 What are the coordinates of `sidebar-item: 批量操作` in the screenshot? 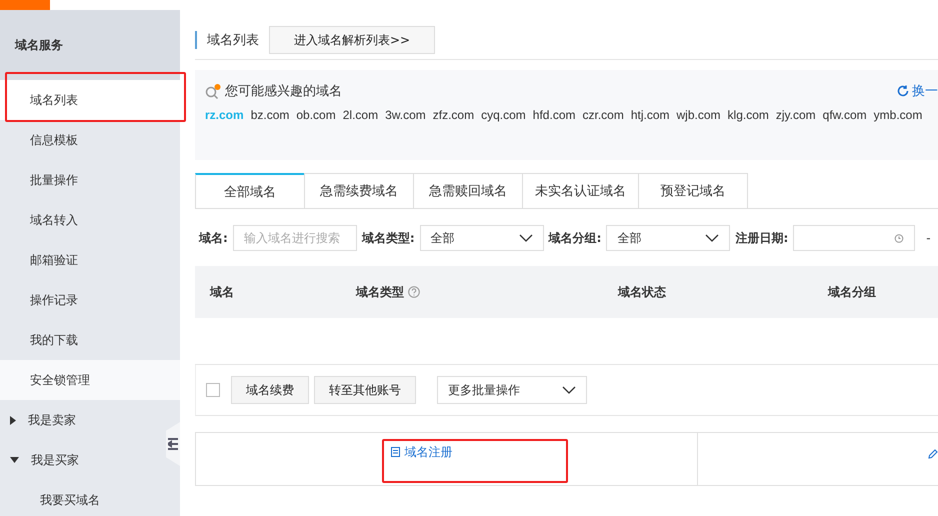 It's located at (90, 180).